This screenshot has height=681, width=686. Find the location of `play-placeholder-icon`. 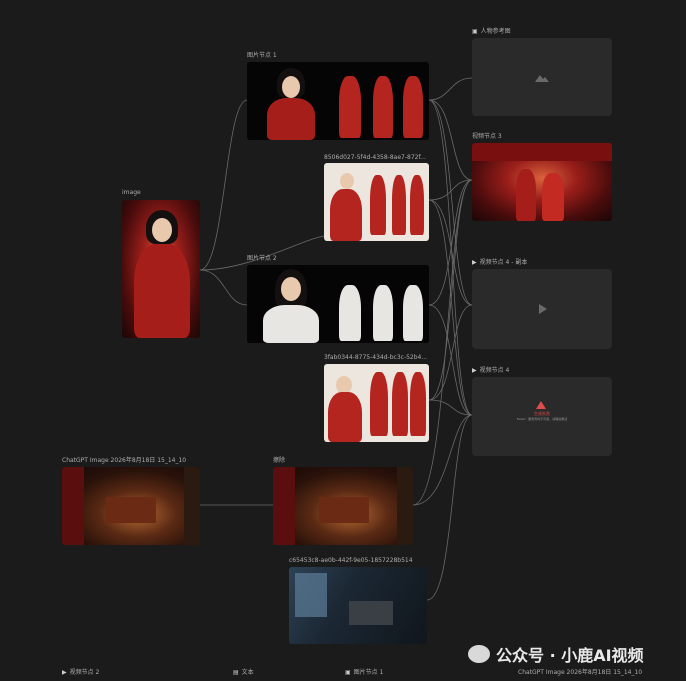

play-placeholder-icon is located at coordinates (543, 309).